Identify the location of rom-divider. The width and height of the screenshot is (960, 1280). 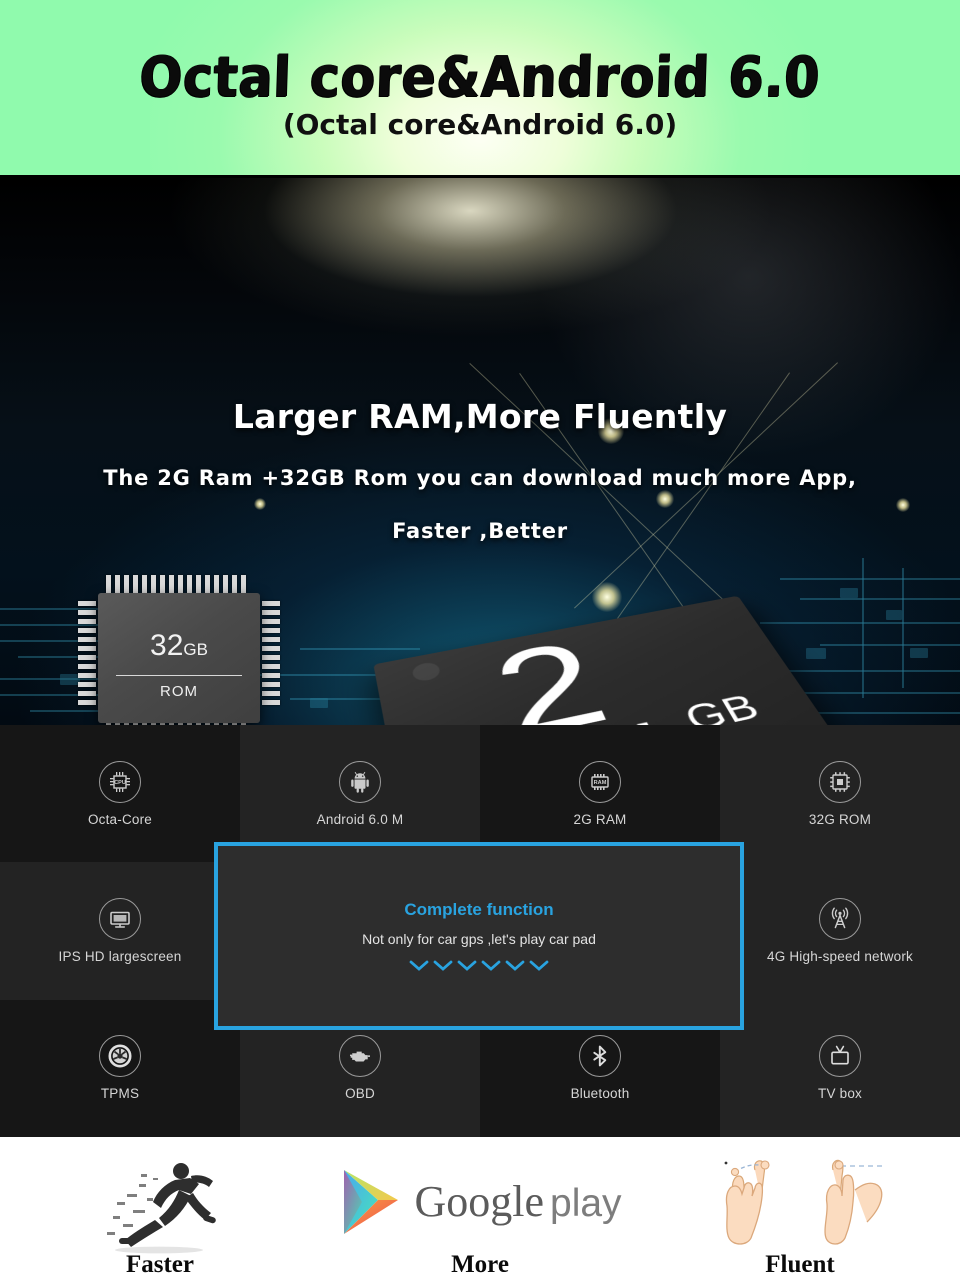
(179, 675).